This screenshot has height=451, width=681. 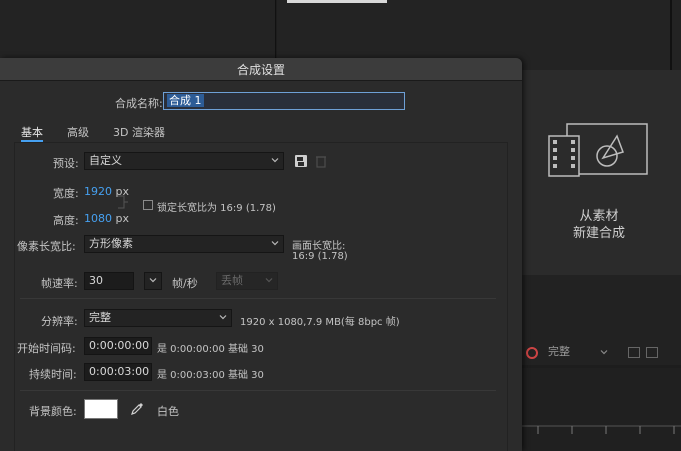 I want to click on background-highlight-strip, so click(x=337, y=1).